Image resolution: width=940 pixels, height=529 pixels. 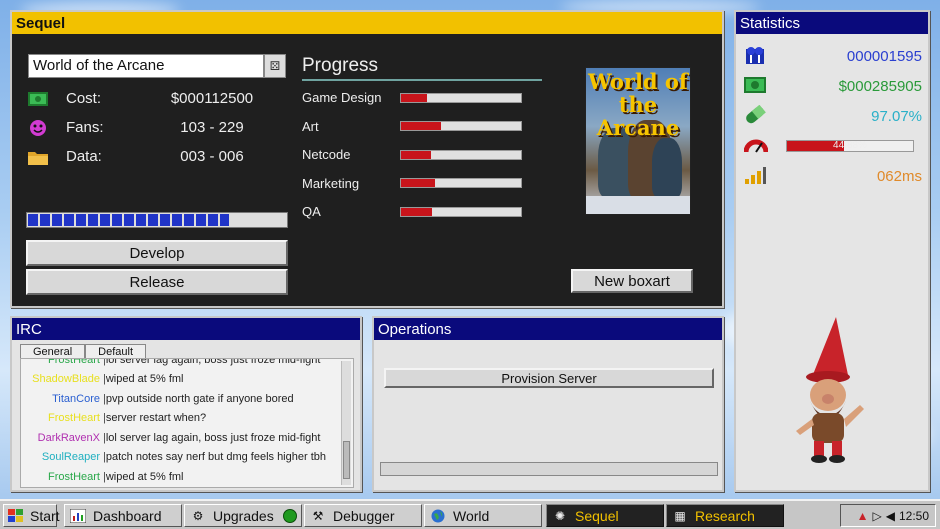 What do you see at coordinates (199, 398) in the screenshot?
I see `chat-message: pvp outside north gate if anyone bored` at bounding box center [199, 398].